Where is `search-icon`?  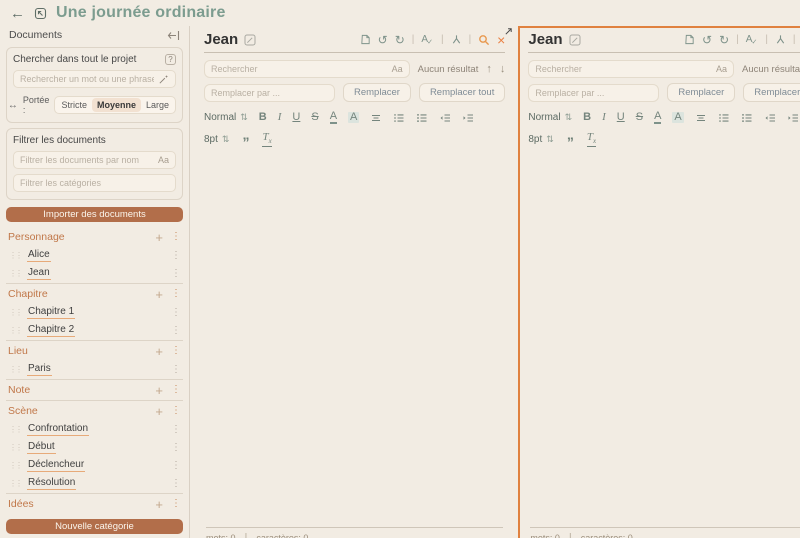 search-icon is located at coordinates (484, 40).